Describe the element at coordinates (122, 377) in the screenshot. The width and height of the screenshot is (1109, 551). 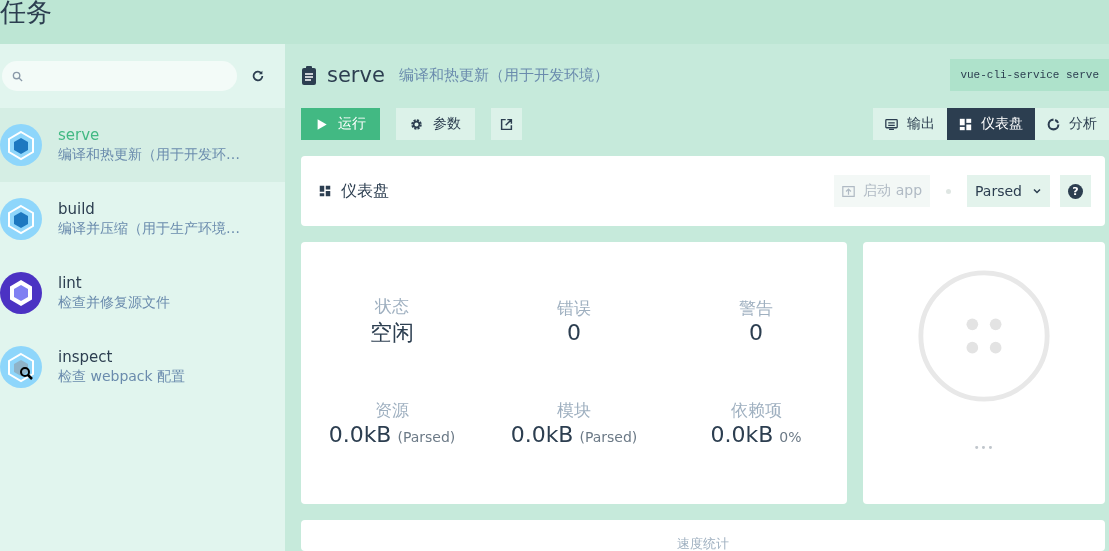
I see `task-description: 检查 webpack 配置` at that location.